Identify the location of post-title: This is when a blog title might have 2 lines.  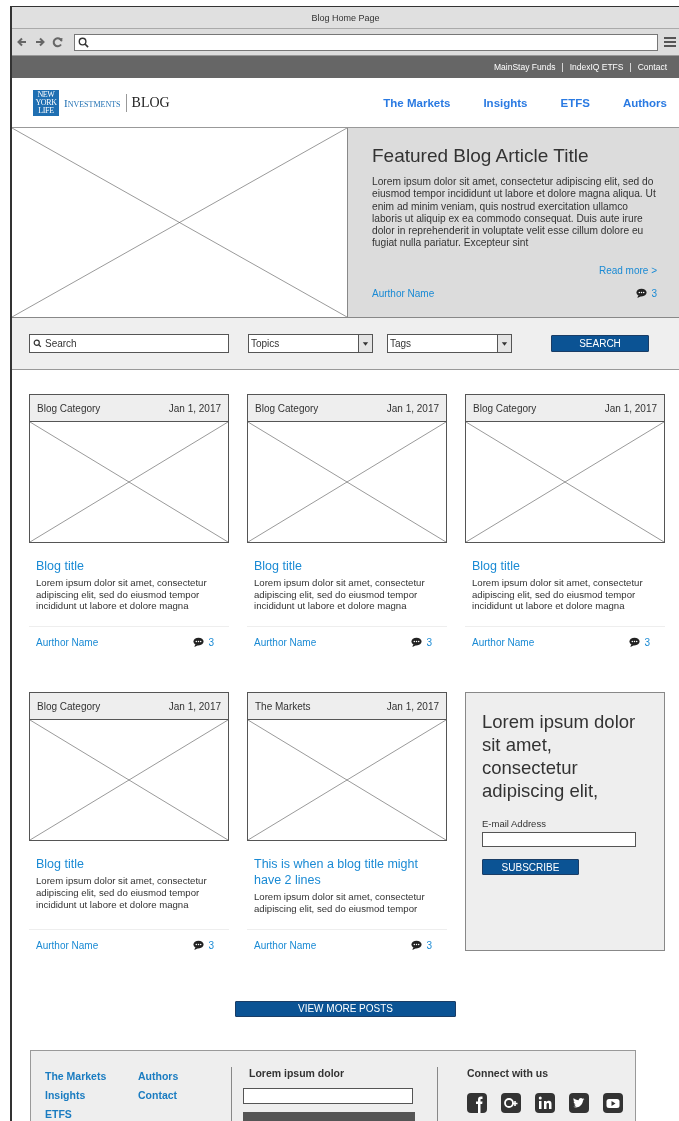
(347, 872).